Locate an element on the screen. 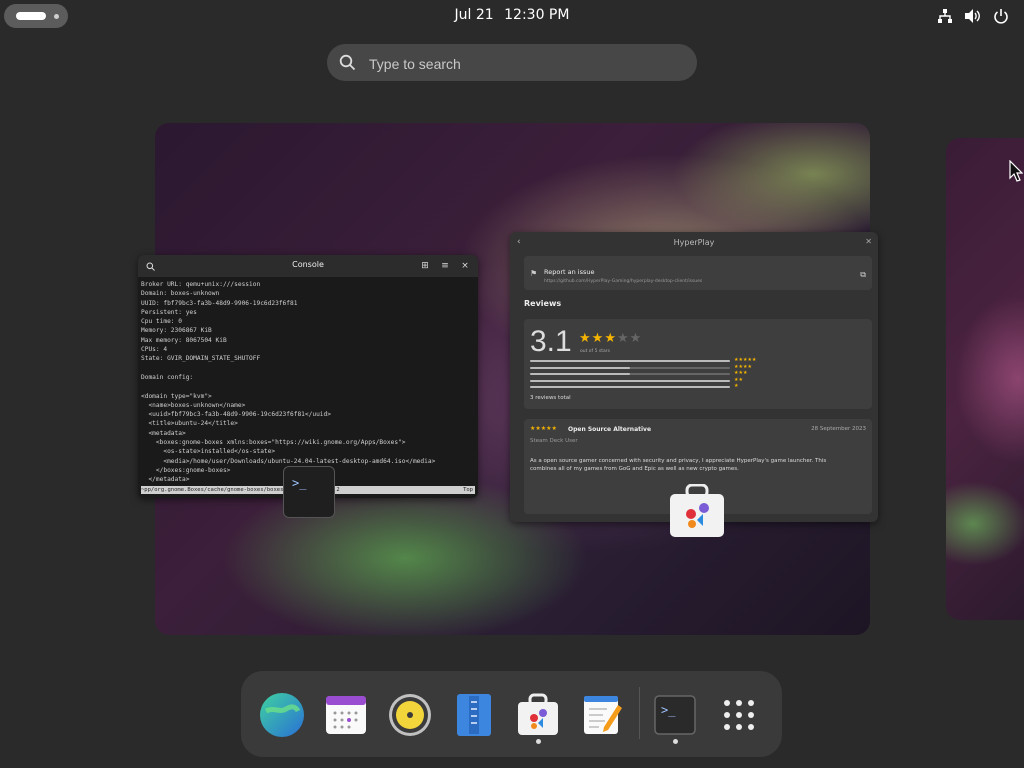 The height and width of the screenshot is (768, 1024). music-player-icon is located at coordinates (410, 715).